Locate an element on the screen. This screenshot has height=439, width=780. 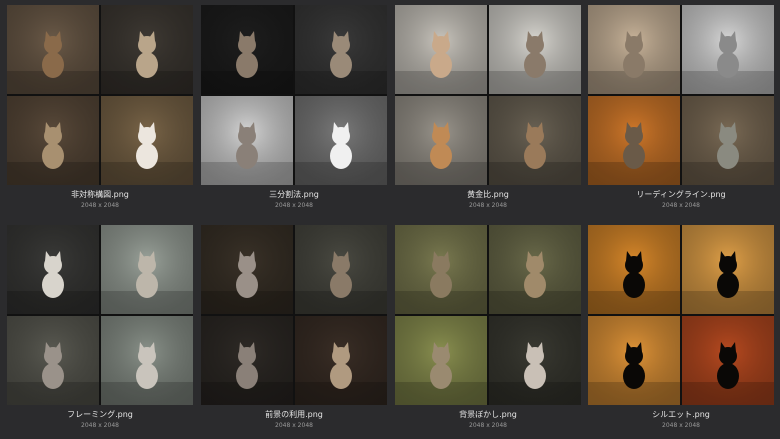
thumbnail-card: 非対称構図.png 2048 x 2048 is located at coordinates (100, 110).